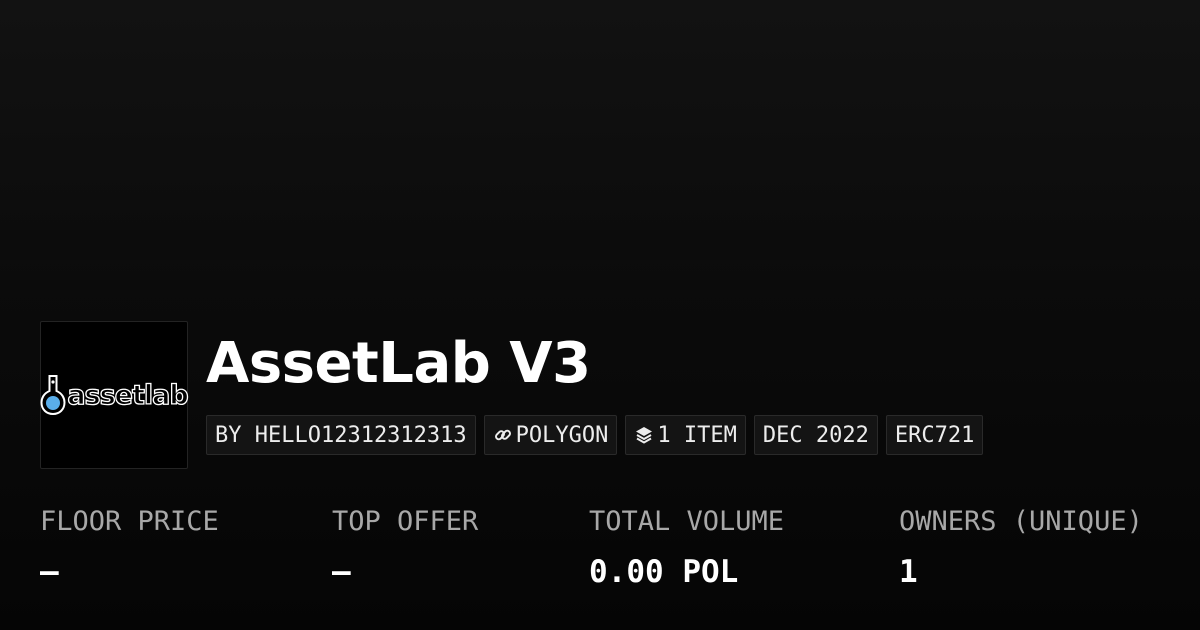 This screenshot has height=630, width=1200. Describe the element at coordinates (1021, 547) in the screenshot. I see `stat-owners: OWNERS (UNIQUE) 1` at that location.